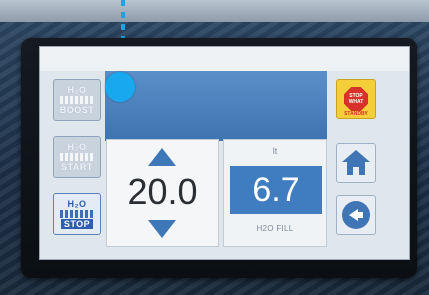 The image size is (429, 295). What do you see at coordinates (276, 190) in the screenshot?
I see `fill-value: 6.7` at bounding box center [276, 190].